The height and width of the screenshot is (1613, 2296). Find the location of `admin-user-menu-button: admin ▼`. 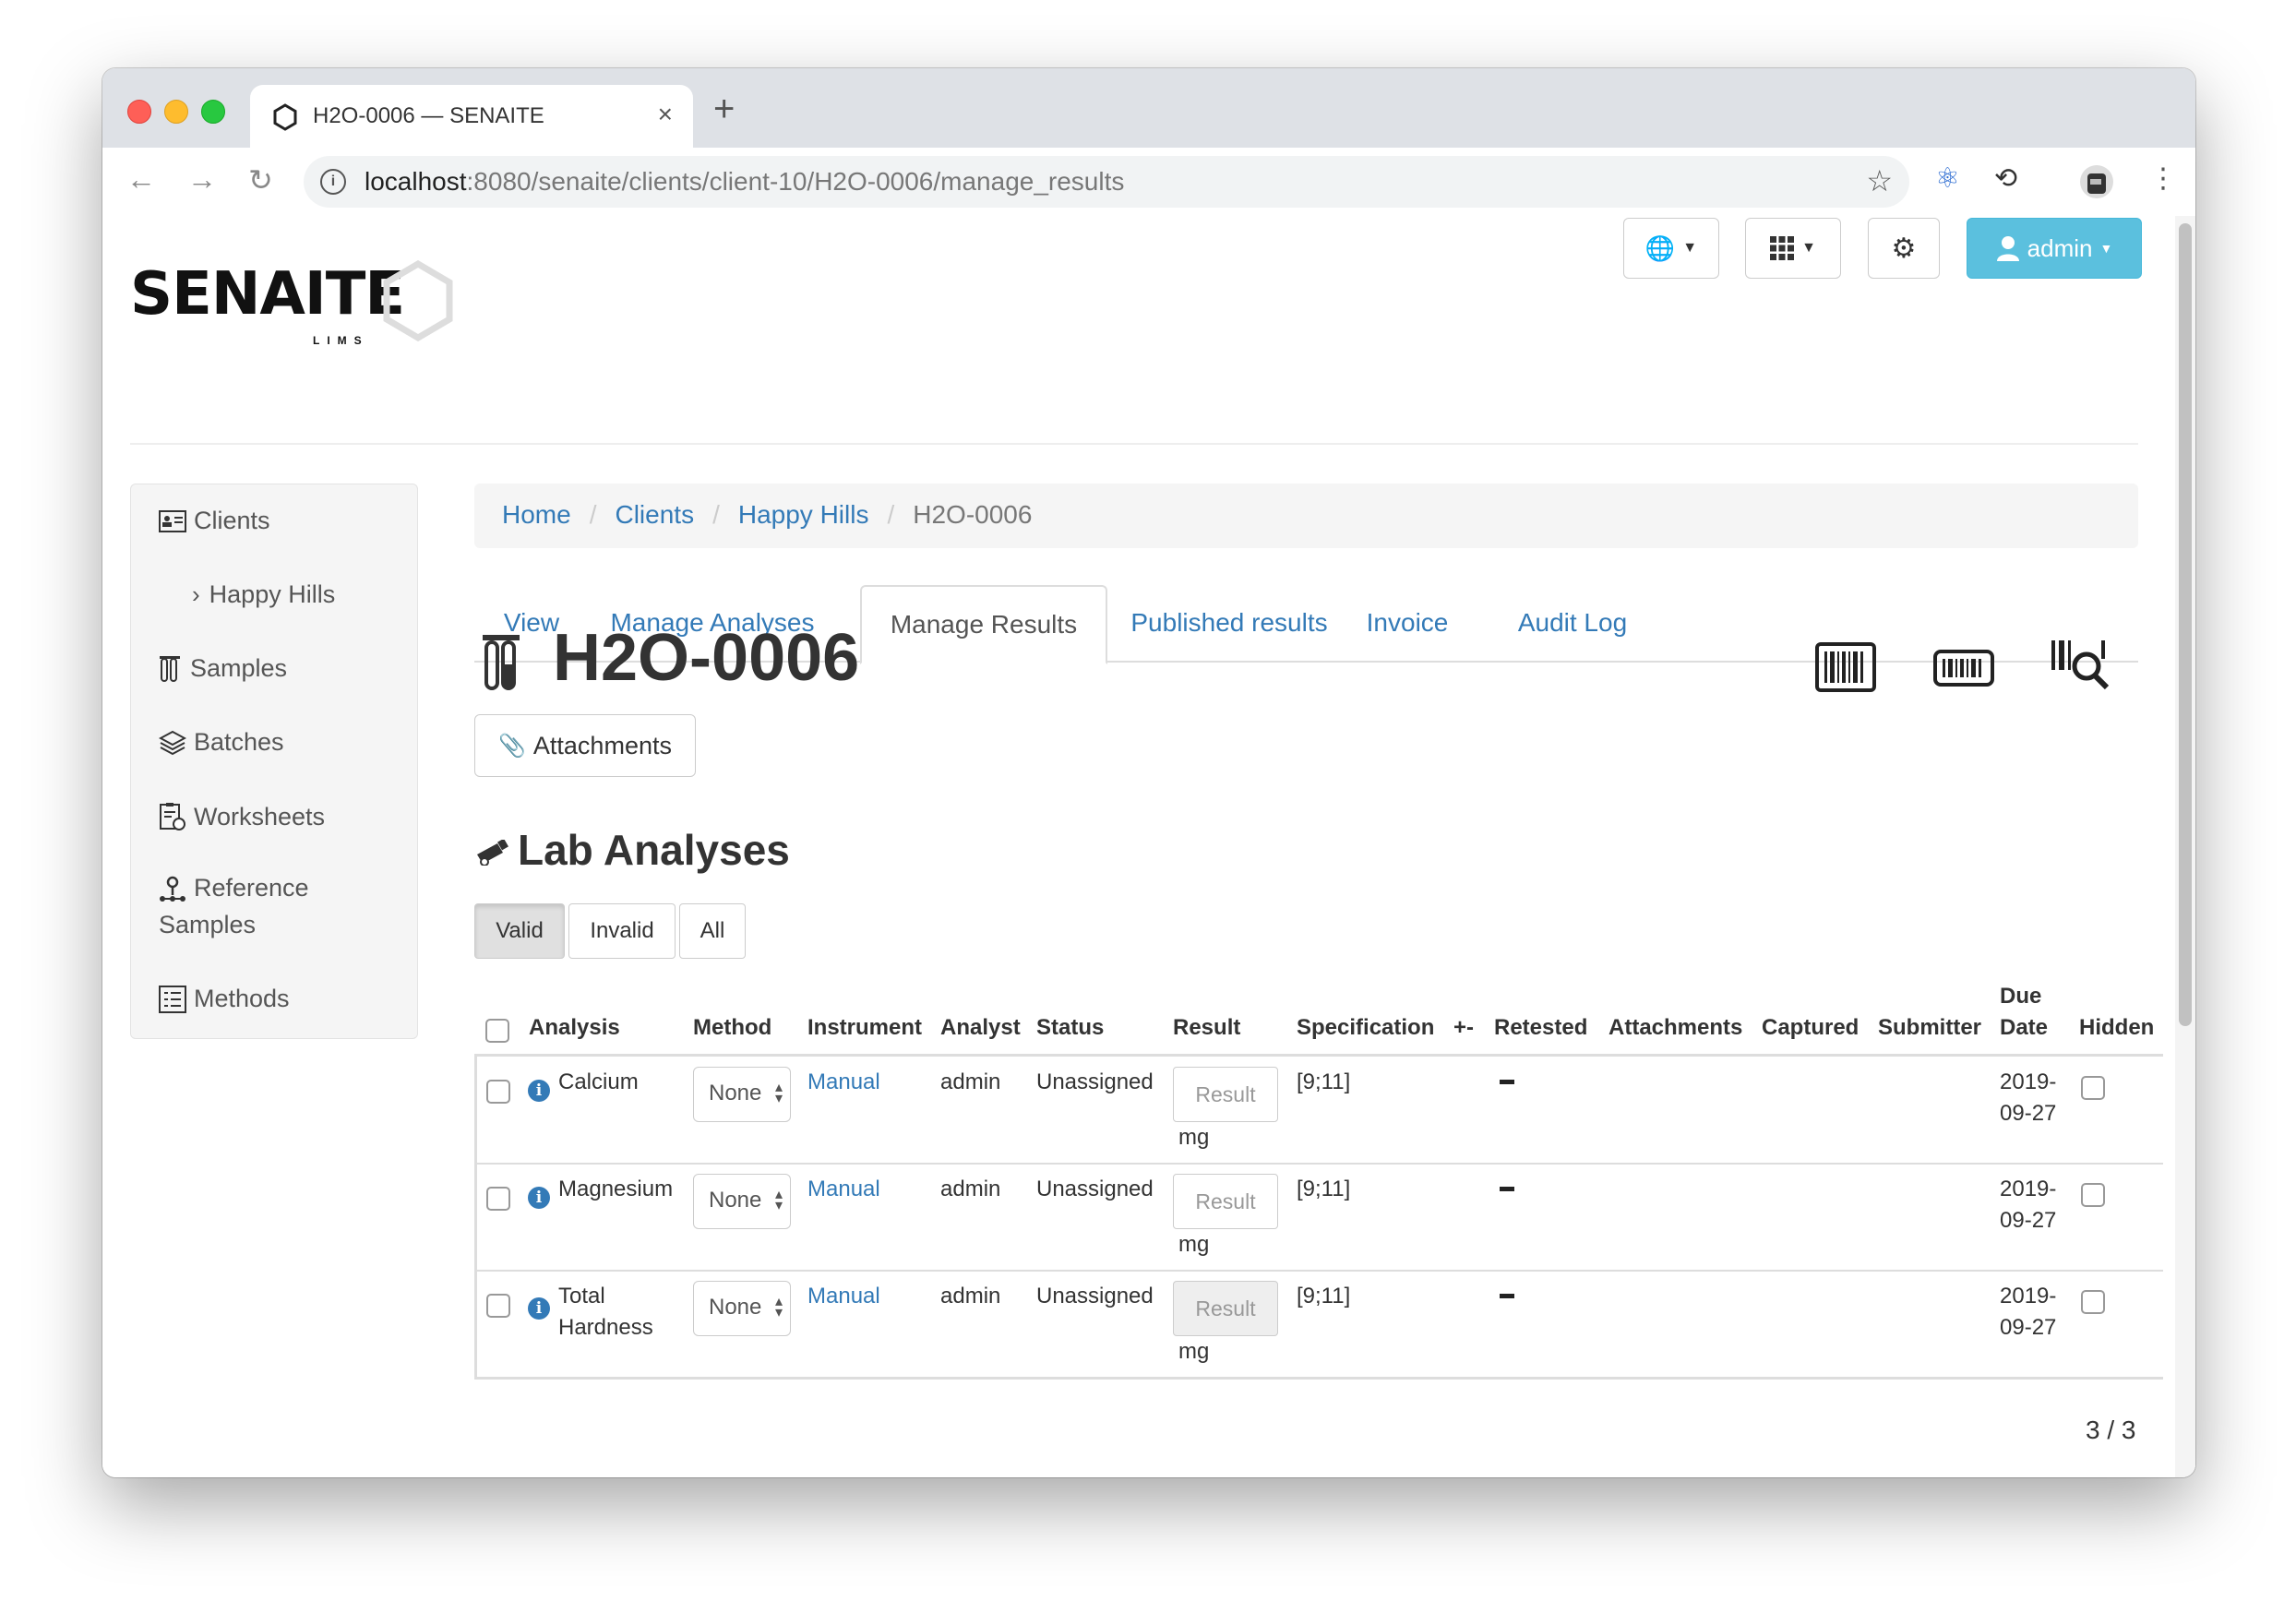

admin-user-menu-button: admin ▼ is located at coordinates (2054, 248).